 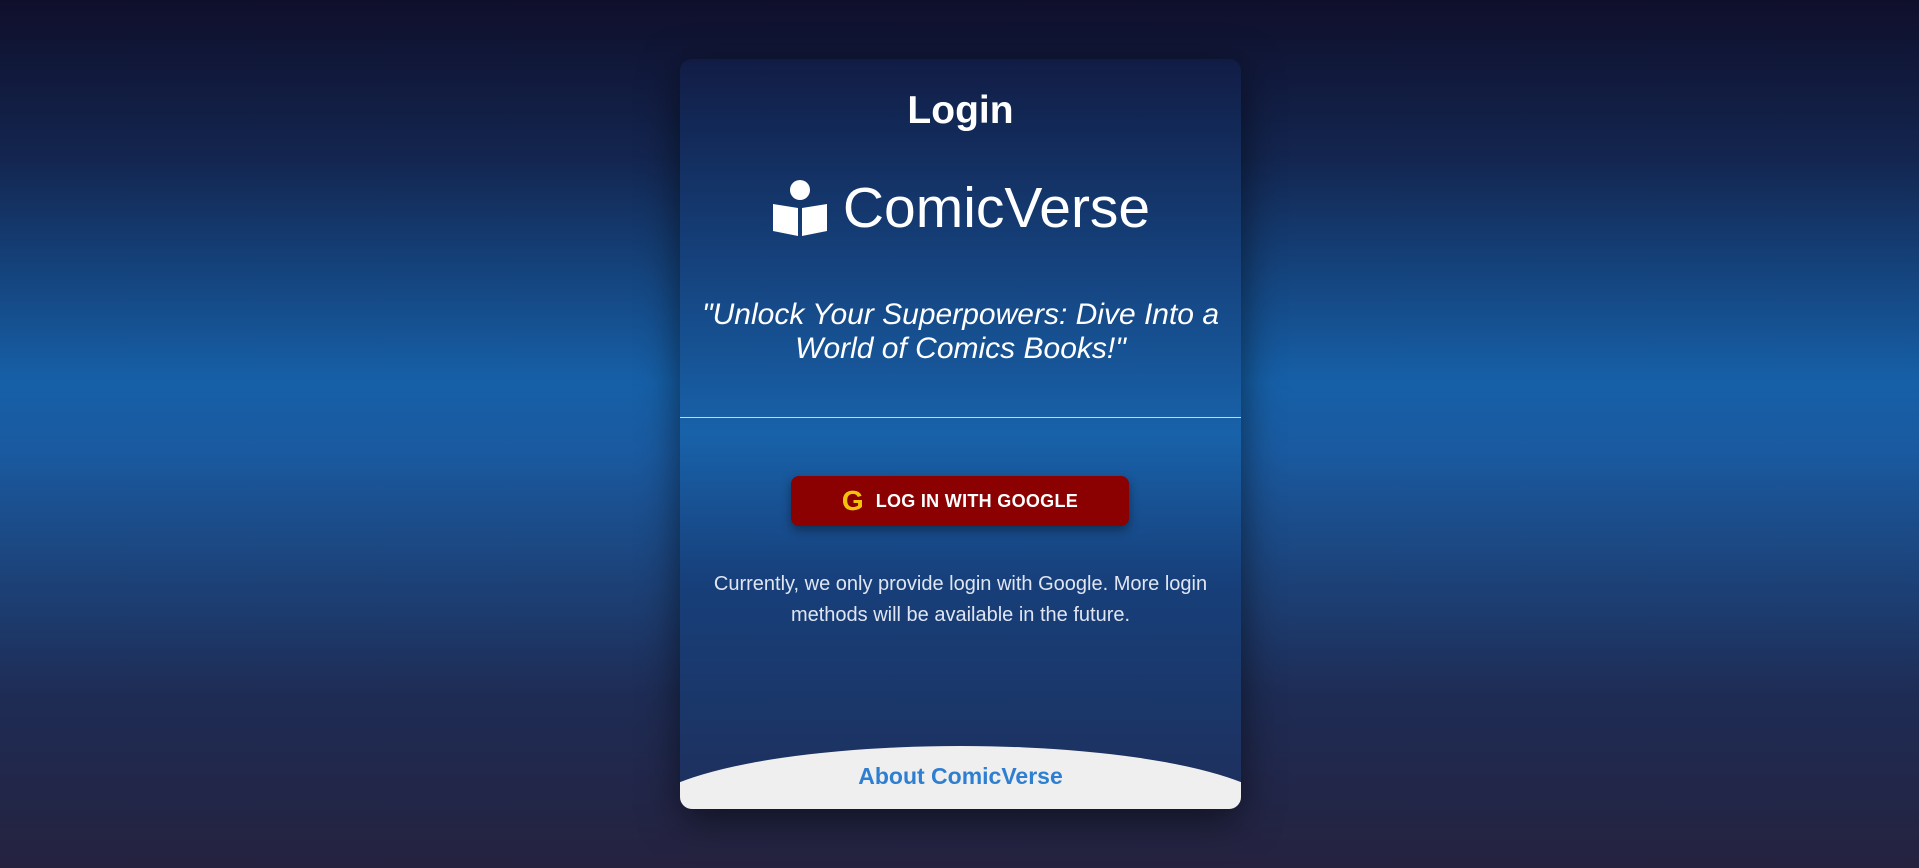 What do you see at coordinates (852, 500) in the screenshot?
I see `google-g-icon: G` at bounding box center [852, 500].